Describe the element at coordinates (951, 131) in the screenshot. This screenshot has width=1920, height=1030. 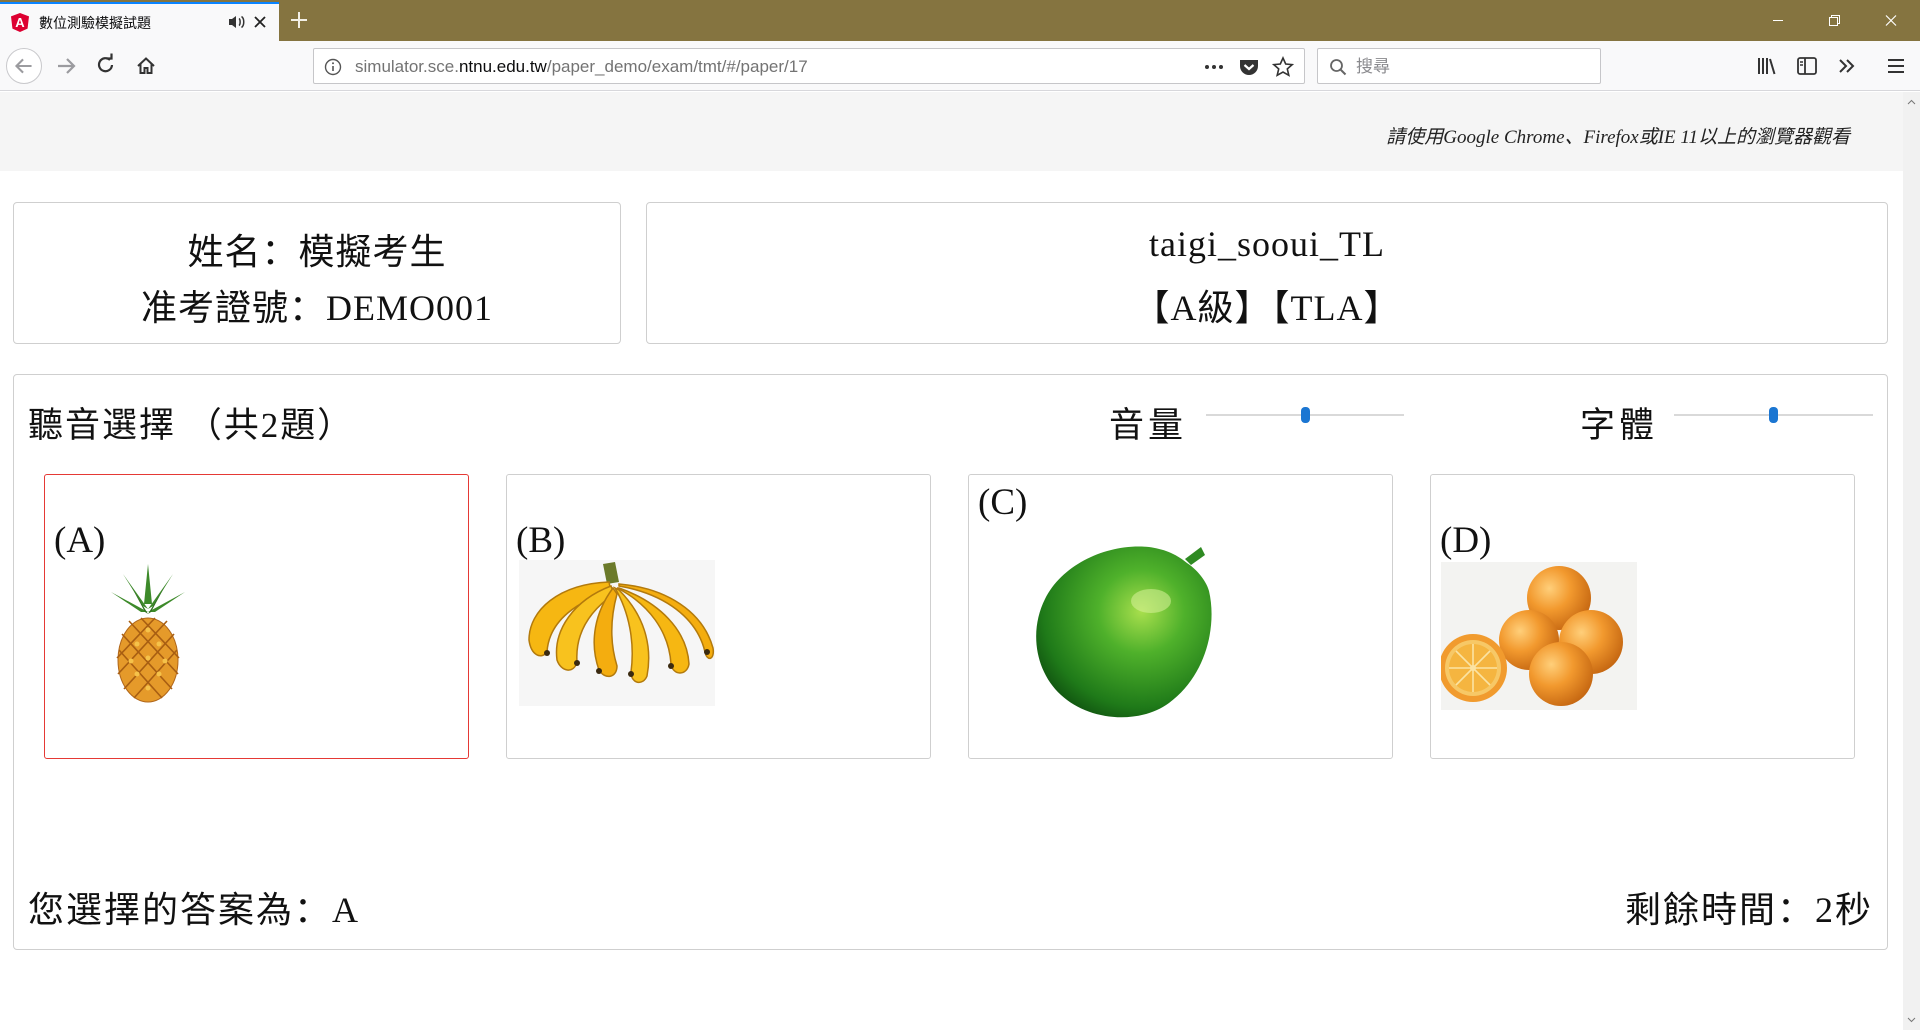
I see `header-banner: 請使用Google Chrome、Firefox或IE 11以上的瀏覽器觀看` at that location.